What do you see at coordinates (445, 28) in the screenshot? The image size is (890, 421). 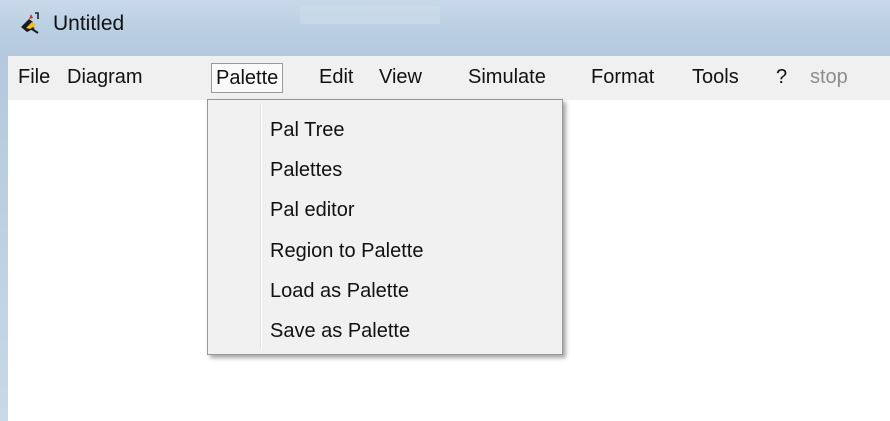 I see `window-titlebar: Untitled` at bounding box center [445, 28].